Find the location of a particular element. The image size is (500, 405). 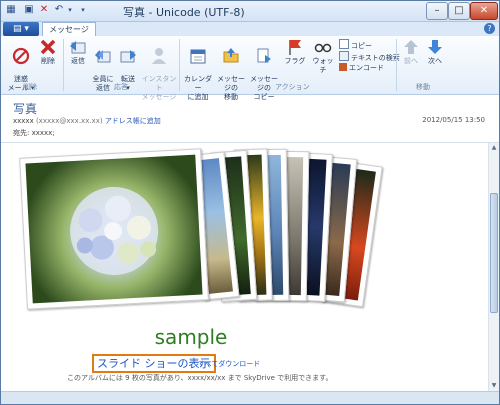

sender-name: xxxxx is located at coordinates (23, 121).